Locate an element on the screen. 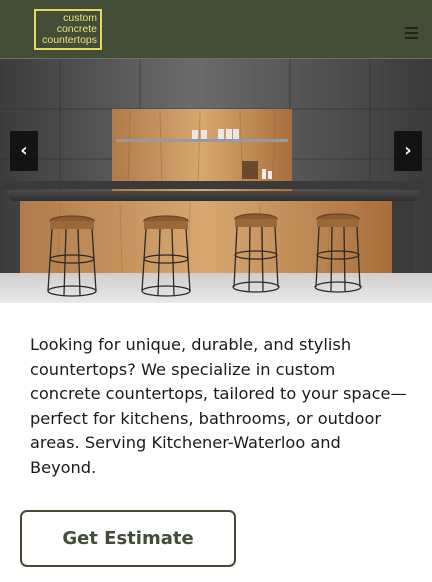 Image resolution: width=432 pixels, height=582 pixels. hamburger-menu-icon is located at coordinates (411, 33).